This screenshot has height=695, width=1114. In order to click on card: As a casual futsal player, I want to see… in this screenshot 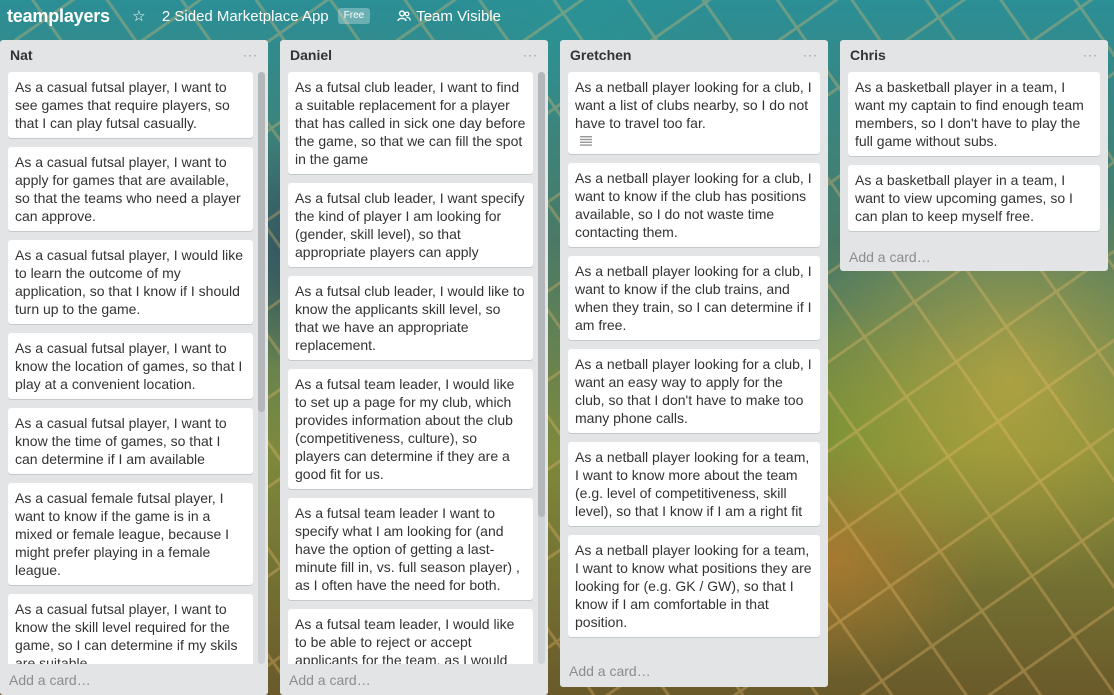, I will do `click(130, 105)`.